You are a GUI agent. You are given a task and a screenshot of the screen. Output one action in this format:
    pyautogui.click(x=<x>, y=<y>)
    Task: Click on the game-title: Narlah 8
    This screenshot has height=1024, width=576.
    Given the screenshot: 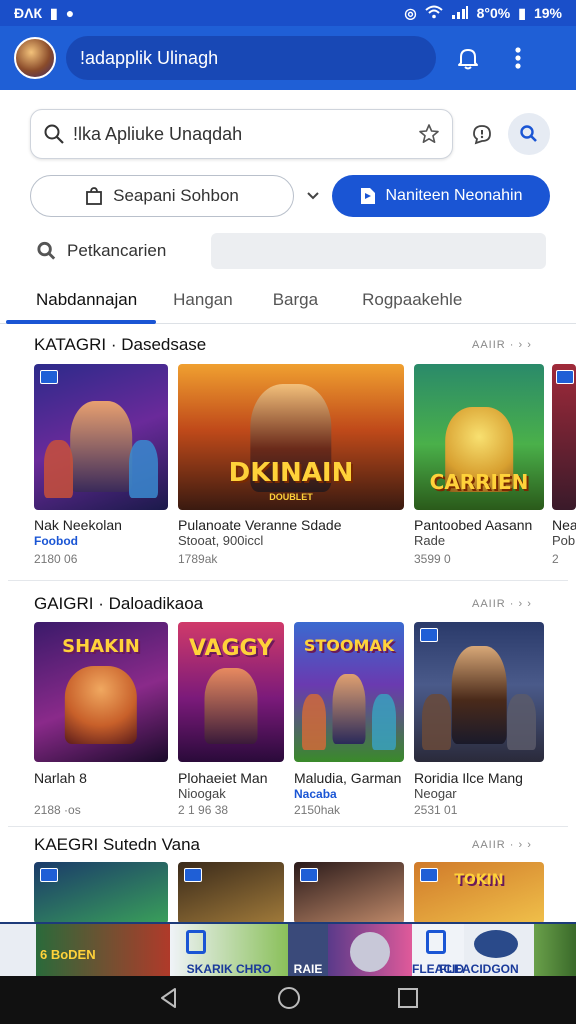 What is the action you would take?
    pyautogui.click(x=60, y=778)
    